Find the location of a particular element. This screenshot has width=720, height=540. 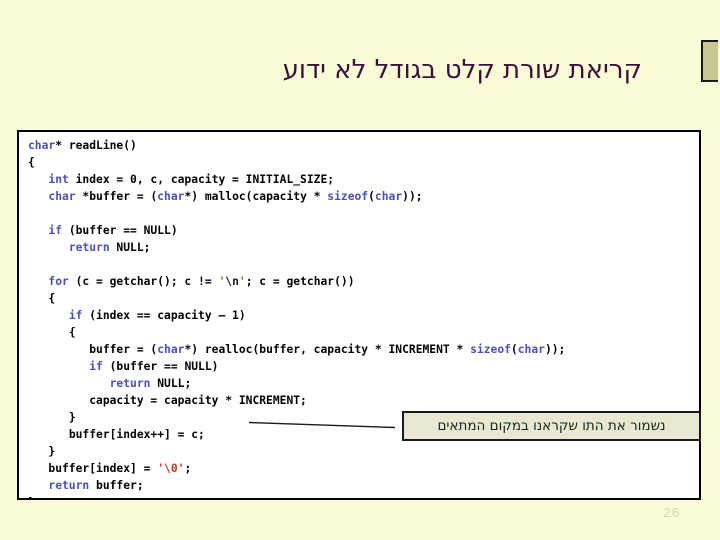

title-accent-marker is located at coordinates (709, 61).